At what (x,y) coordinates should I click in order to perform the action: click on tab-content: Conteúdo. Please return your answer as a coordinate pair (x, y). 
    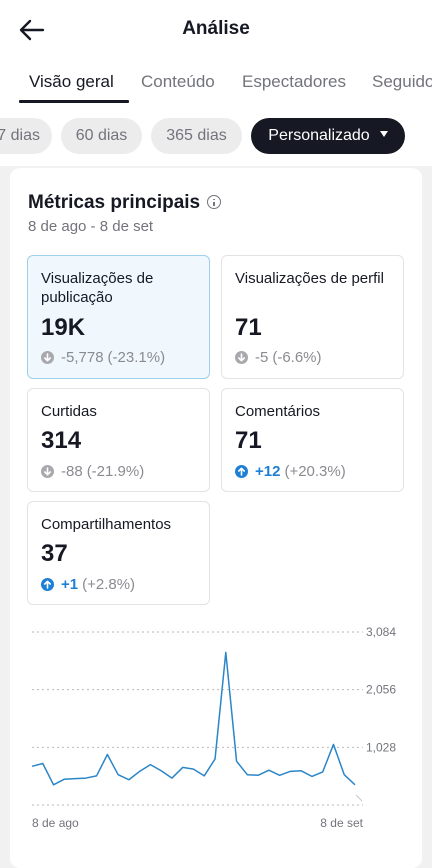
    Looking at the image, I should click on (178, 82).